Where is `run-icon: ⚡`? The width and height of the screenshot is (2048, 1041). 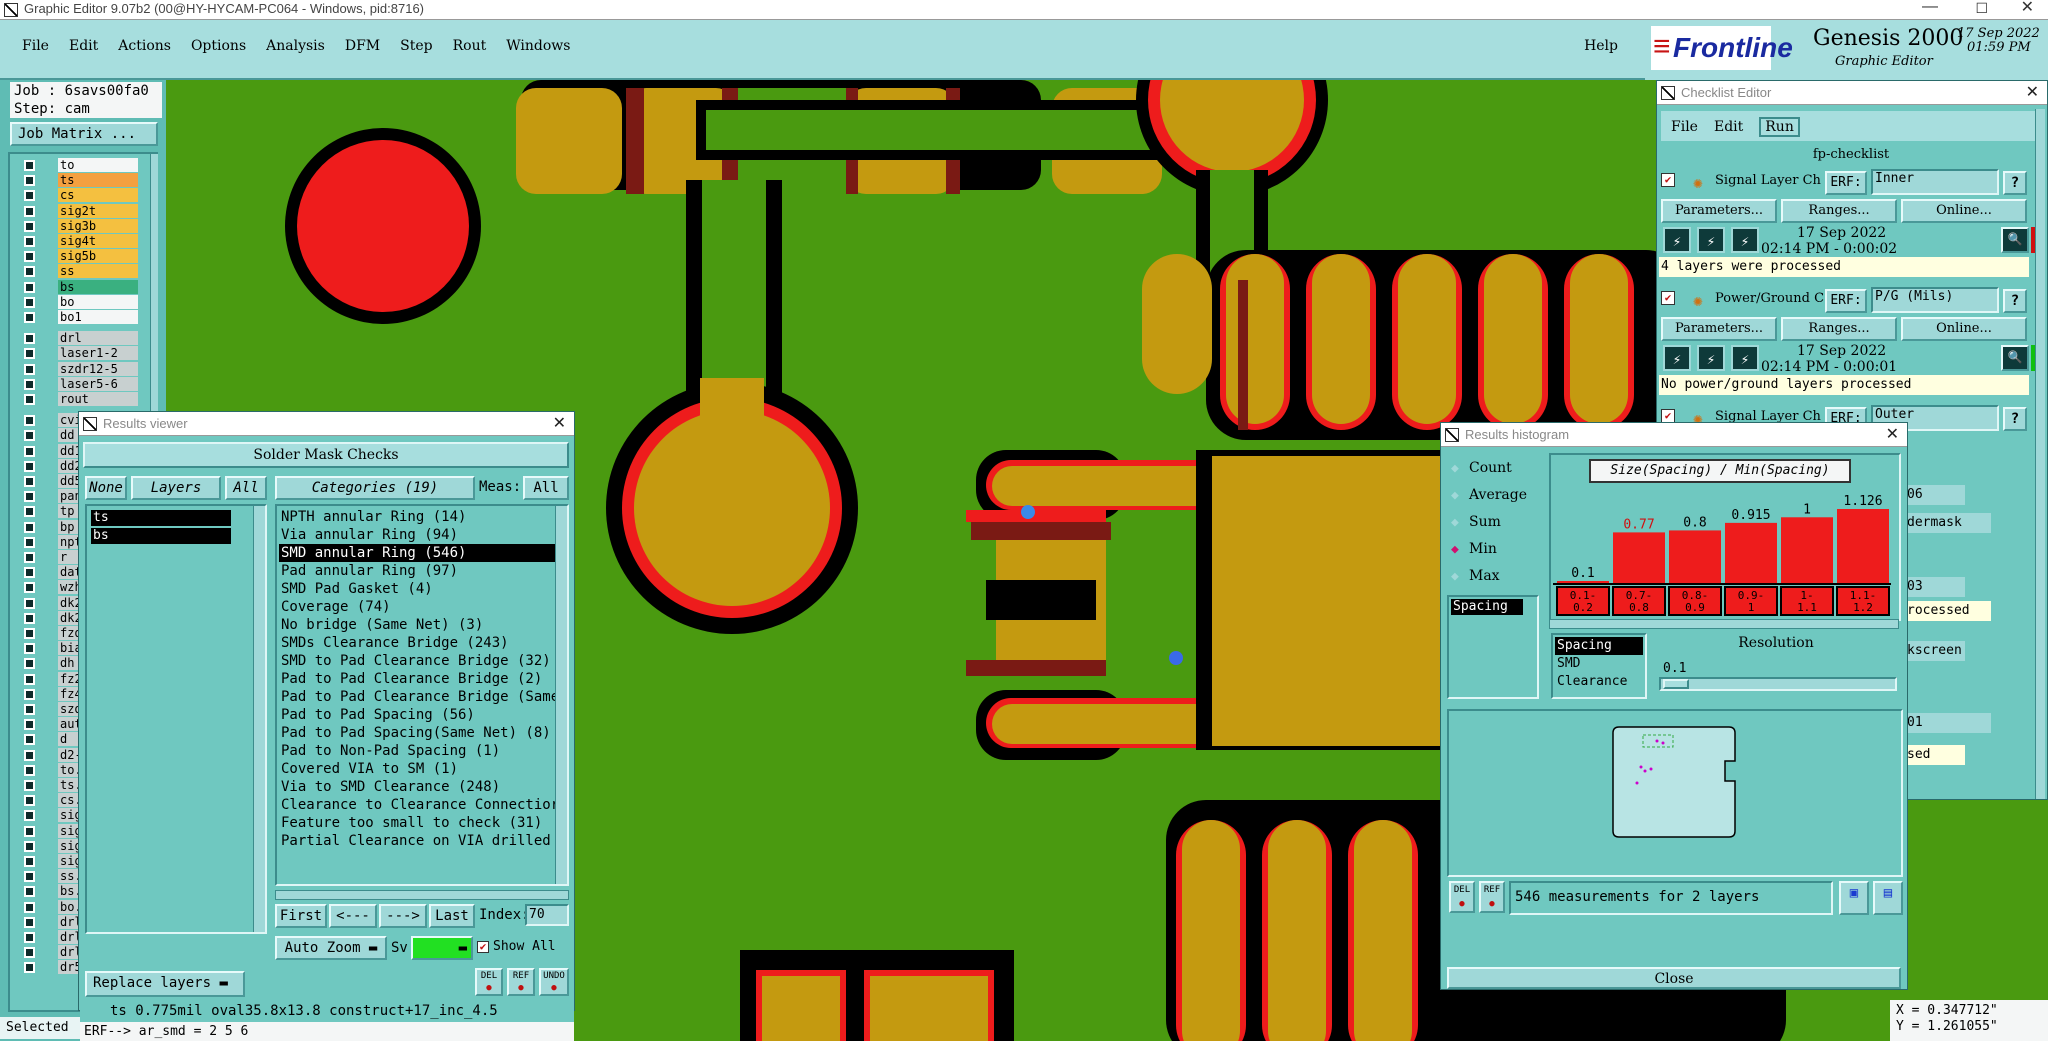 run-icon: ⚡ is located at coordinates (1677, 358).